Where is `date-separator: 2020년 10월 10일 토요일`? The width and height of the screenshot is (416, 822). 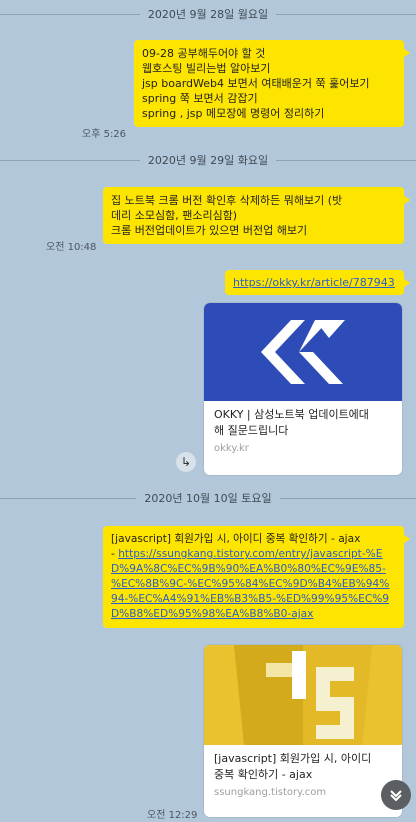
date-separator: 2020년 10월 10일 토요일 is located at coordinates (208, 498).